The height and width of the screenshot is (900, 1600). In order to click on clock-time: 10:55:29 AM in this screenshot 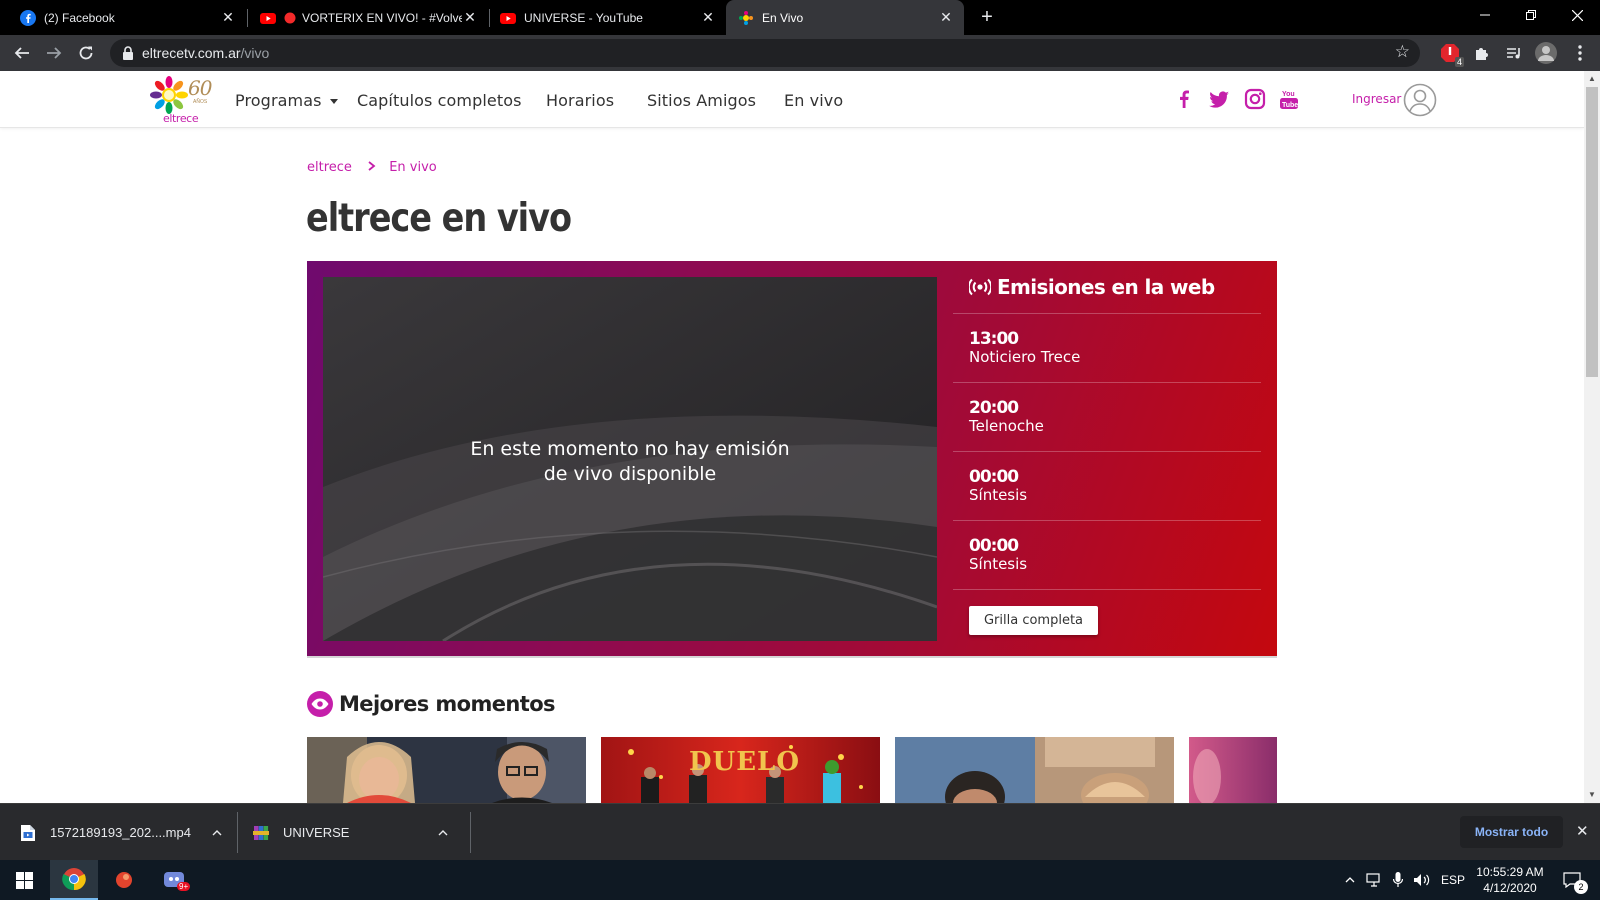, I will do `click(1510, 872)`.